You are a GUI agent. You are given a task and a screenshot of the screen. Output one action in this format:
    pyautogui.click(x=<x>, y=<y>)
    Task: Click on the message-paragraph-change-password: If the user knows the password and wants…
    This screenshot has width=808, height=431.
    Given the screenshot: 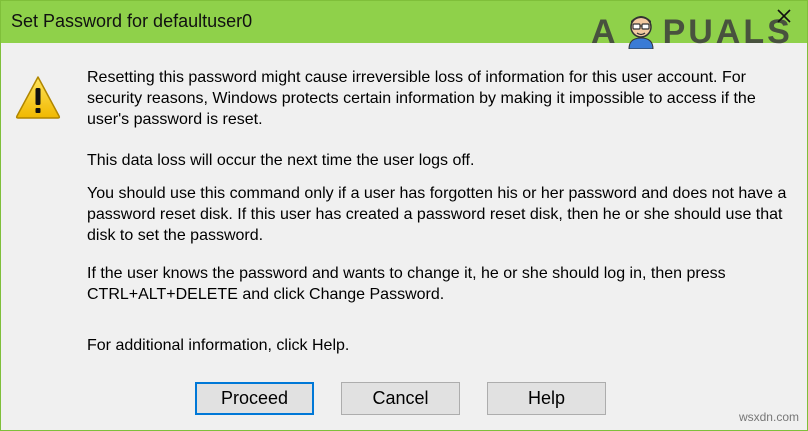 What is the action you would take?
    pyautogui.click(x=406, y=284)
    